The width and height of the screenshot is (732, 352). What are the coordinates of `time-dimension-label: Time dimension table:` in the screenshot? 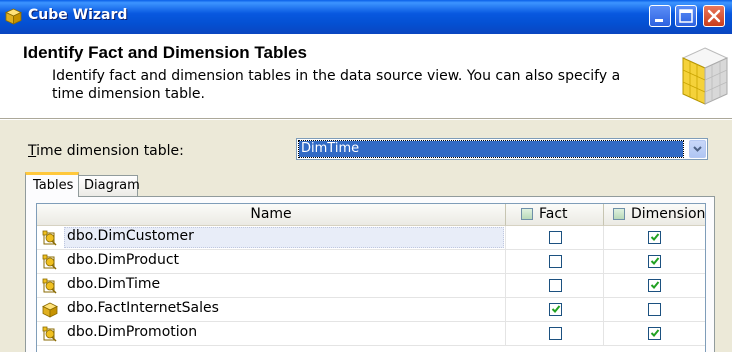 It's located at (106, 151).